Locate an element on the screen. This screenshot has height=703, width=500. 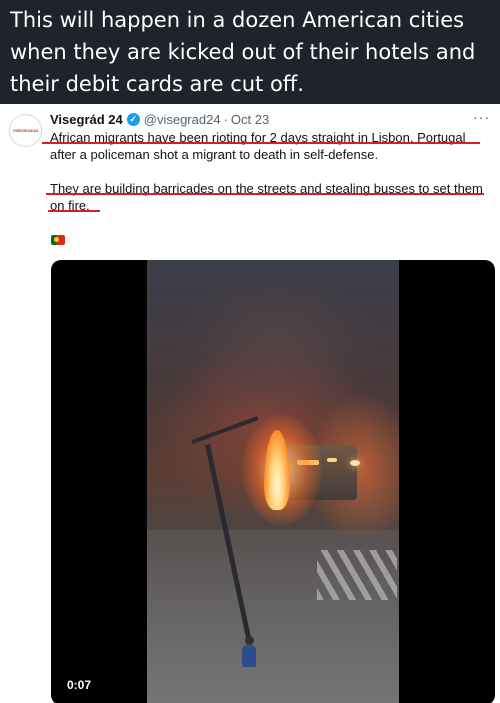
tweet-date: Oct 23 is located at coordinates (250, 119).